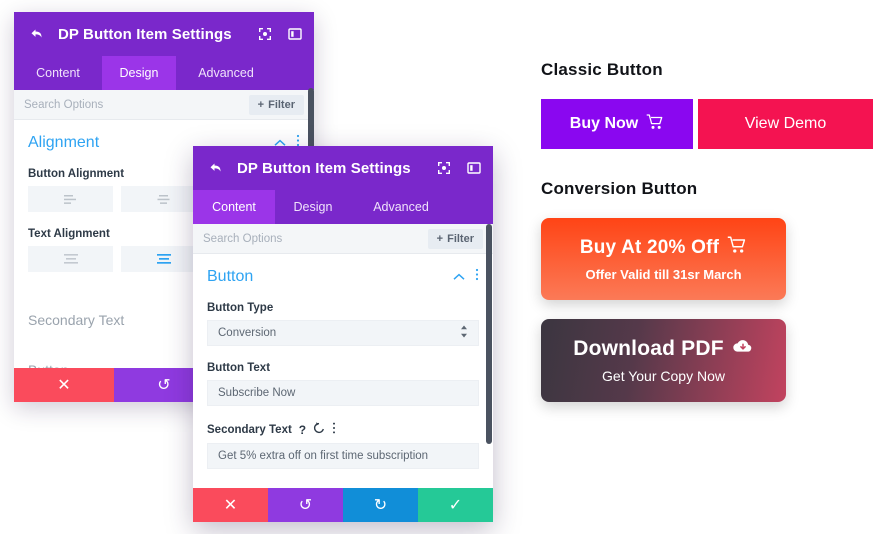 Image resolution: width=891 pixels, height=534 pixels. Describe the element at coordinates (257, 393) in the screenshot. I see `button-text-value: Subscribe Now` at that location.